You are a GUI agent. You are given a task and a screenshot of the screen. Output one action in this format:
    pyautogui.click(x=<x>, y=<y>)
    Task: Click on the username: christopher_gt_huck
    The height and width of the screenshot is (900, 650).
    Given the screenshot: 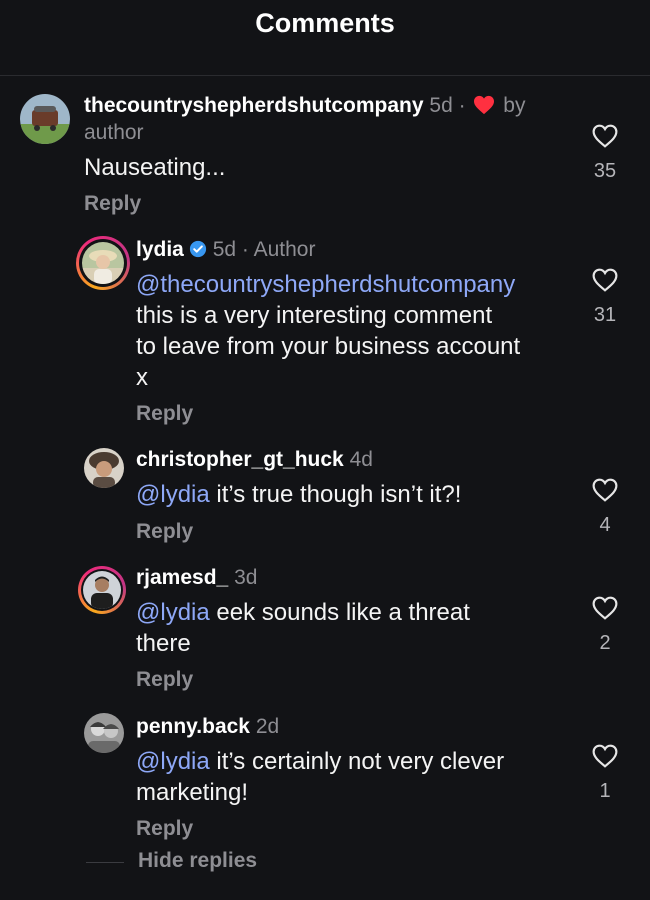 What is the action you would take?
    pyautogui.click(x=240, y=459)
    